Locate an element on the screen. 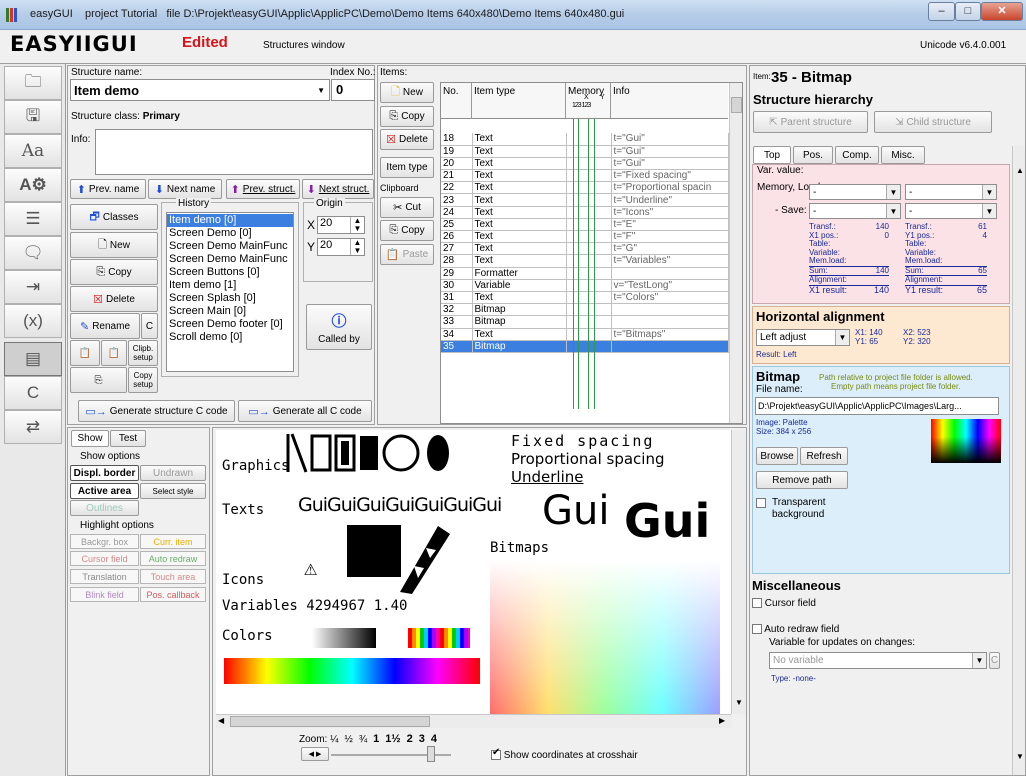  table-row: 26 Text t="F" is located at coordinates (585, 237).